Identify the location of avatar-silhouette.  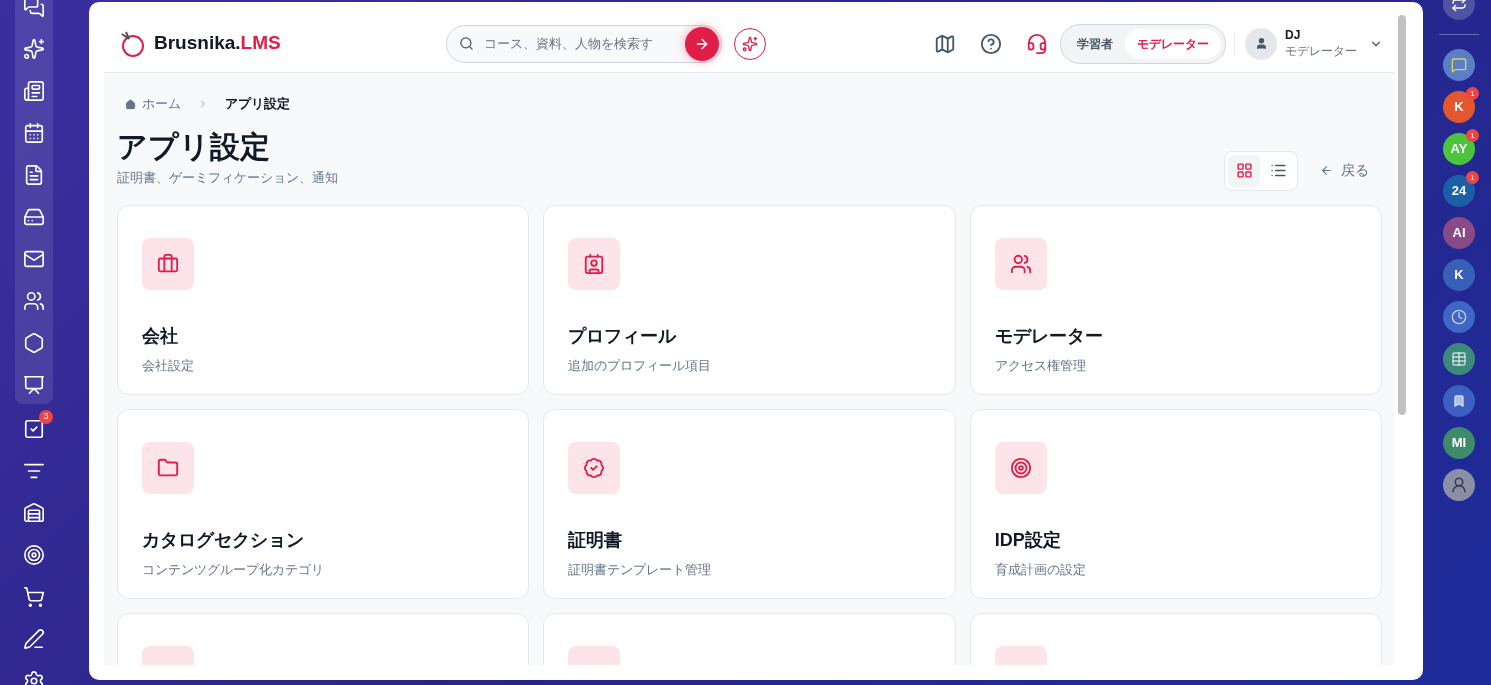
(1459, 485).